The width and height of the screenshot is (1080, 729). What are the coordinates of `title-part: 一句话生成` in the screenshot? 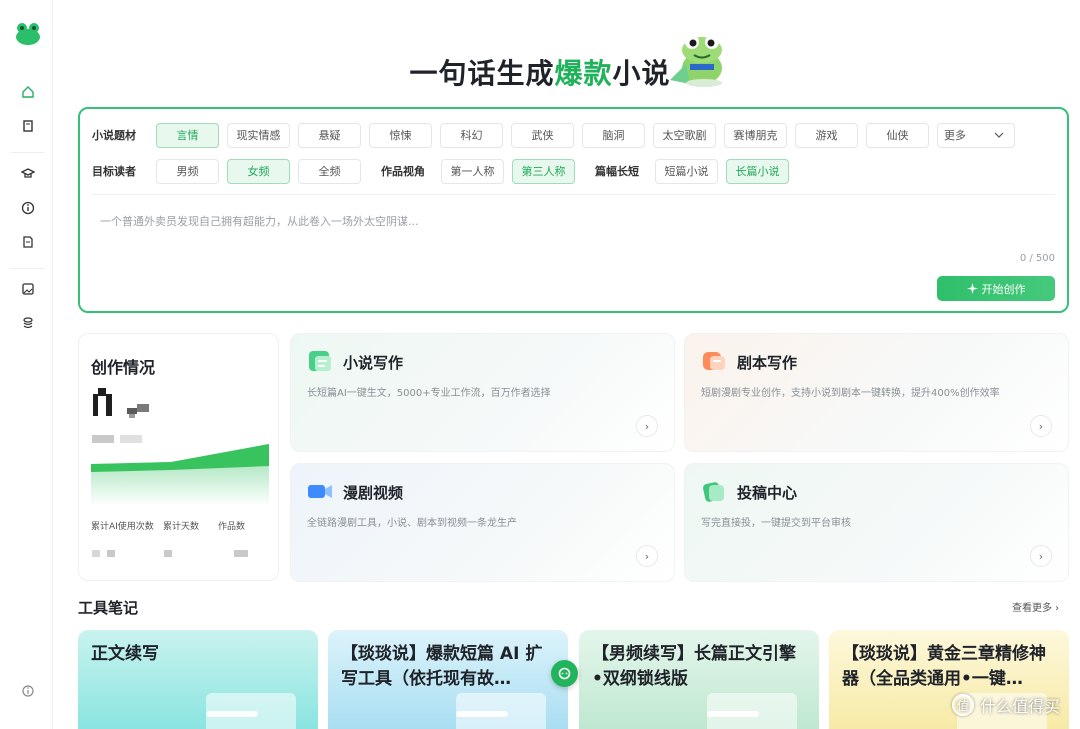 It's located at (482, 73).